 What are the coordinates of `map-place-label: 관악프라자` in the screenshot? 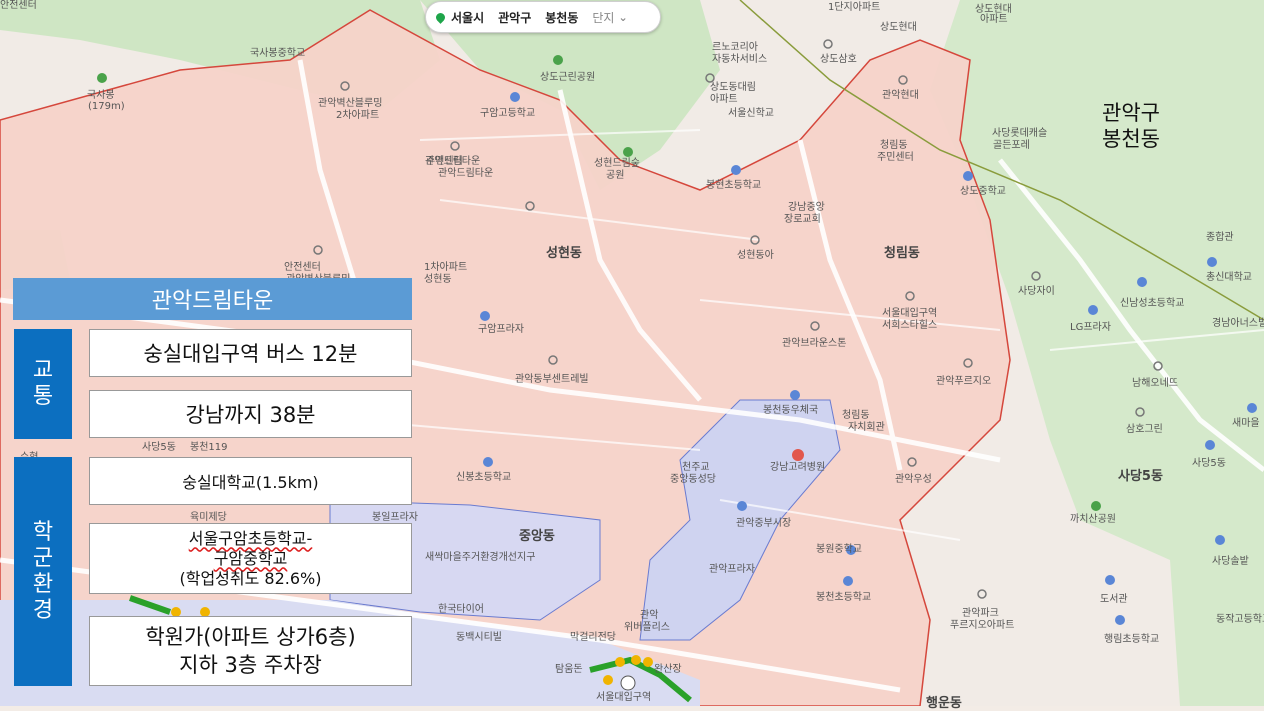 It's located at (732, 570).